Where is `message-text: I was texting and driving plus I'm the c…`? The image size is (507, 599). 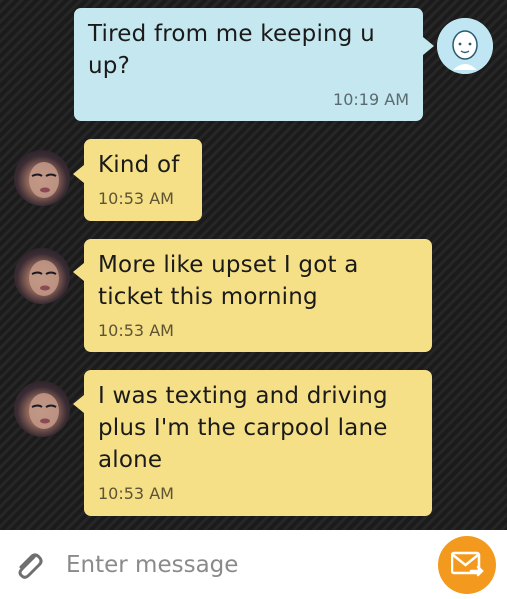
message-text: I was texting and driving plus I'm the c… is located at coordinates (243, 428).